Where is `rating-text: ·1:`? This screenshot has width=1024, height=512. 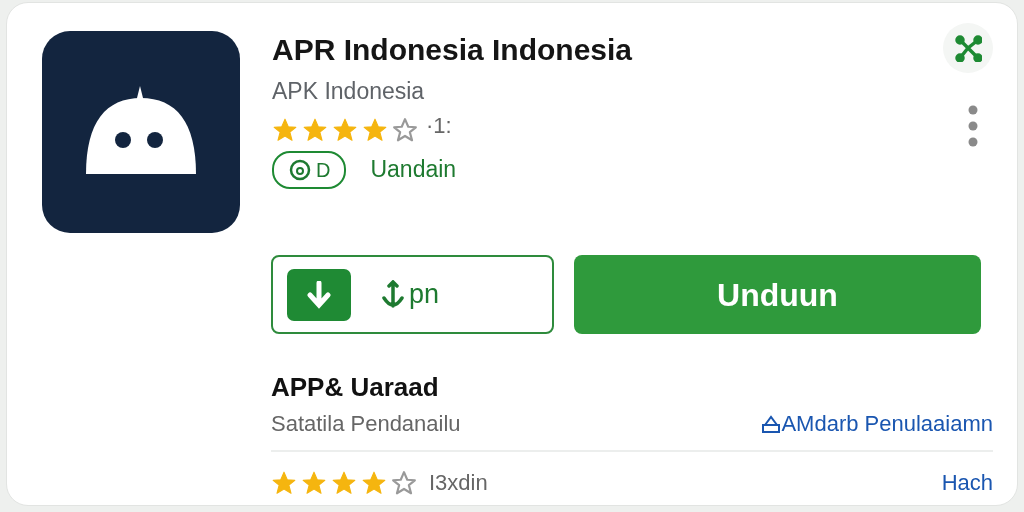 rating-text: ·1: is located at coordinates (439, 126).